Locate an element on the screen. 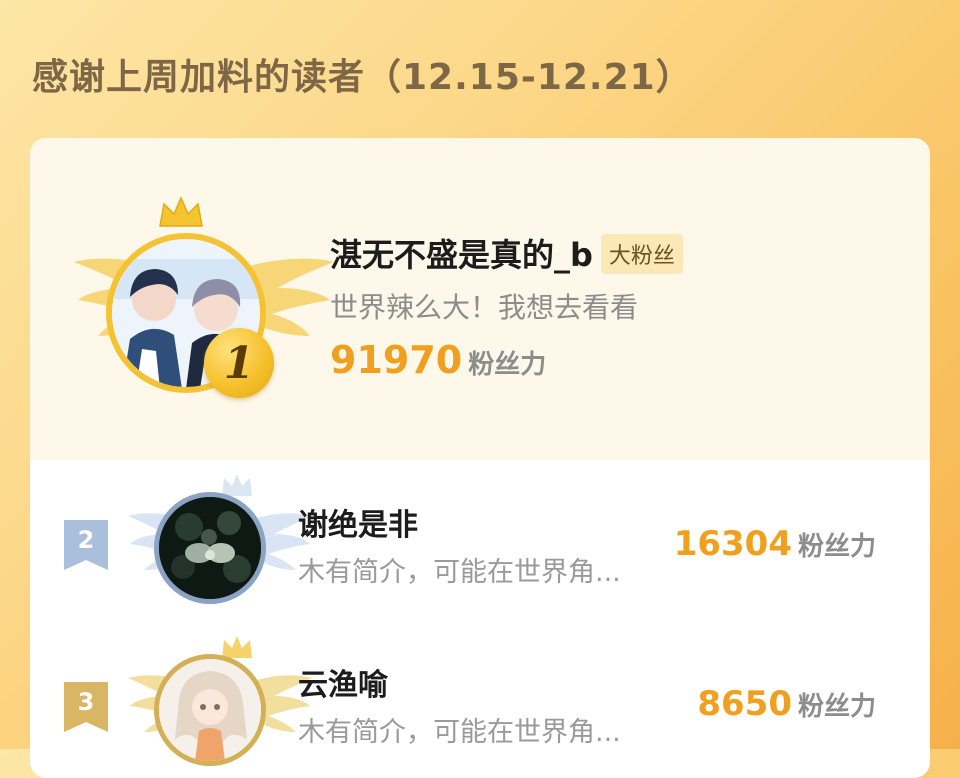  rank-medal-icon: 1 is located at coordinates (239, 363).